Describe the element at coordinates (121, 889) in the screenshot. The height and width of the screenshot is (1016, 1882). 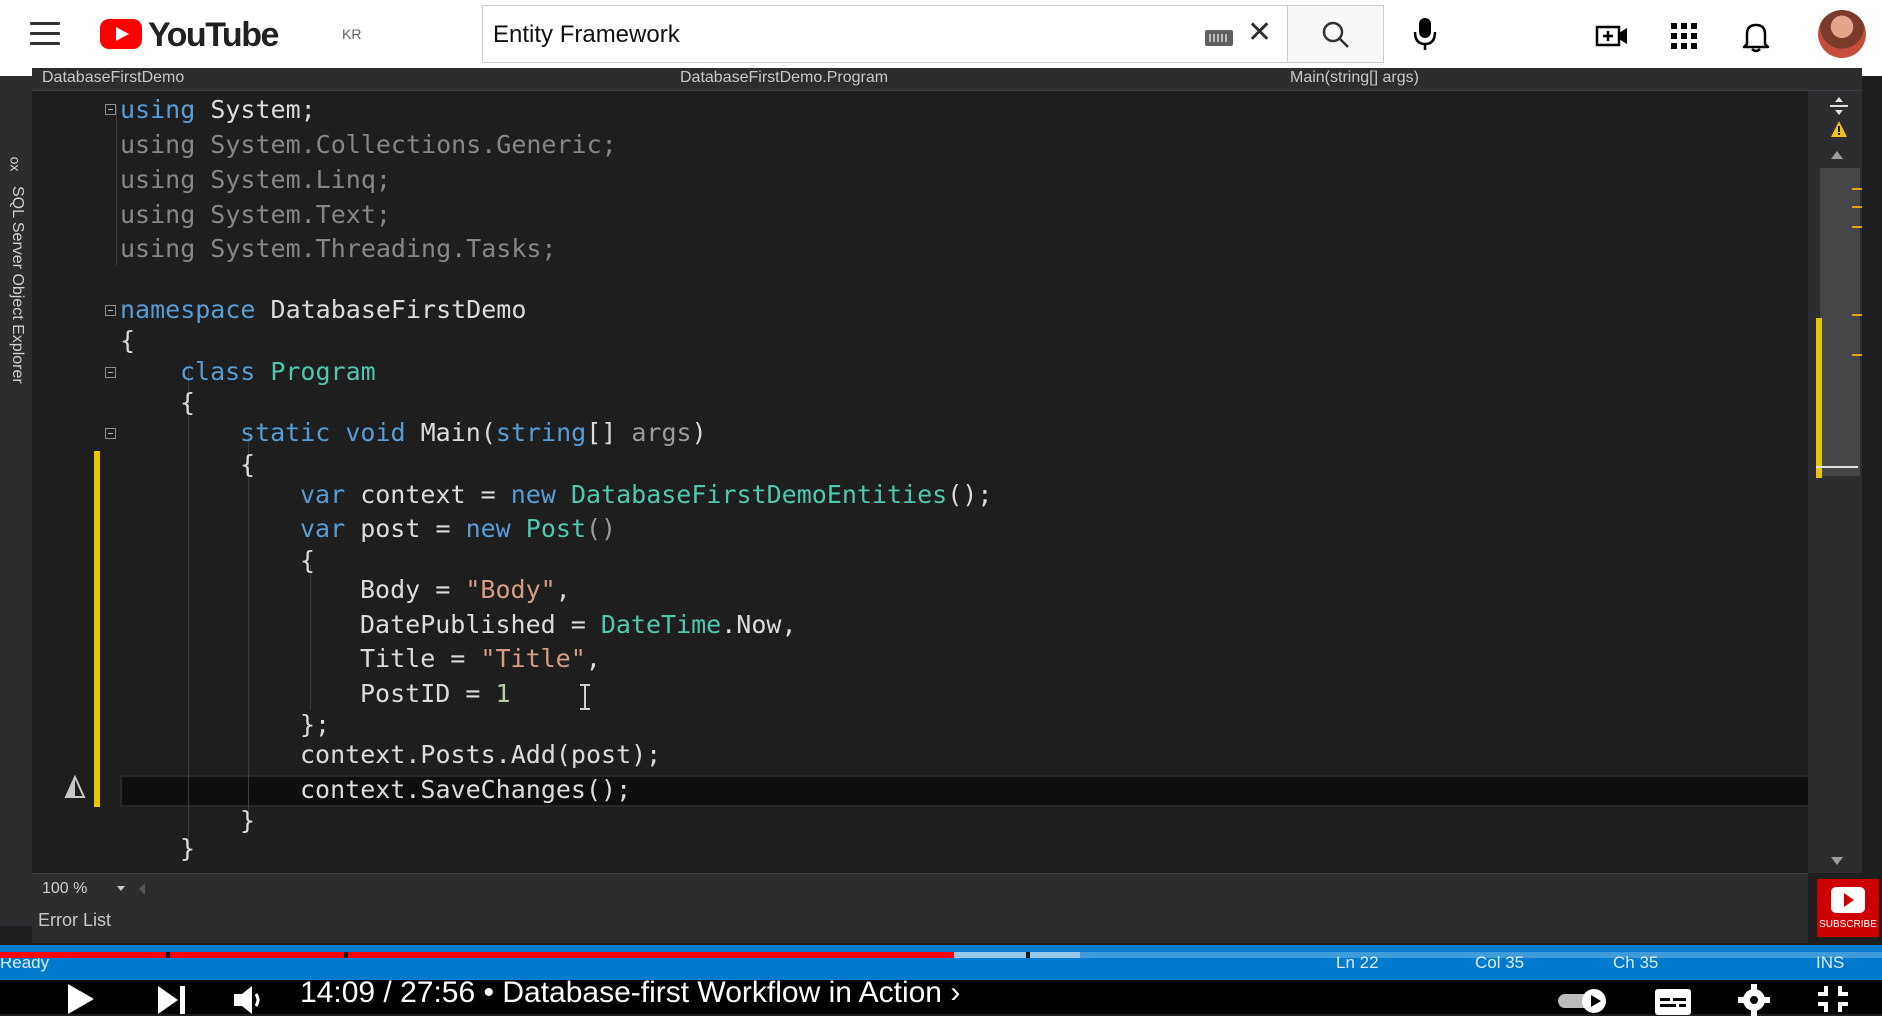
I see `chevron-down-icon` at that location.